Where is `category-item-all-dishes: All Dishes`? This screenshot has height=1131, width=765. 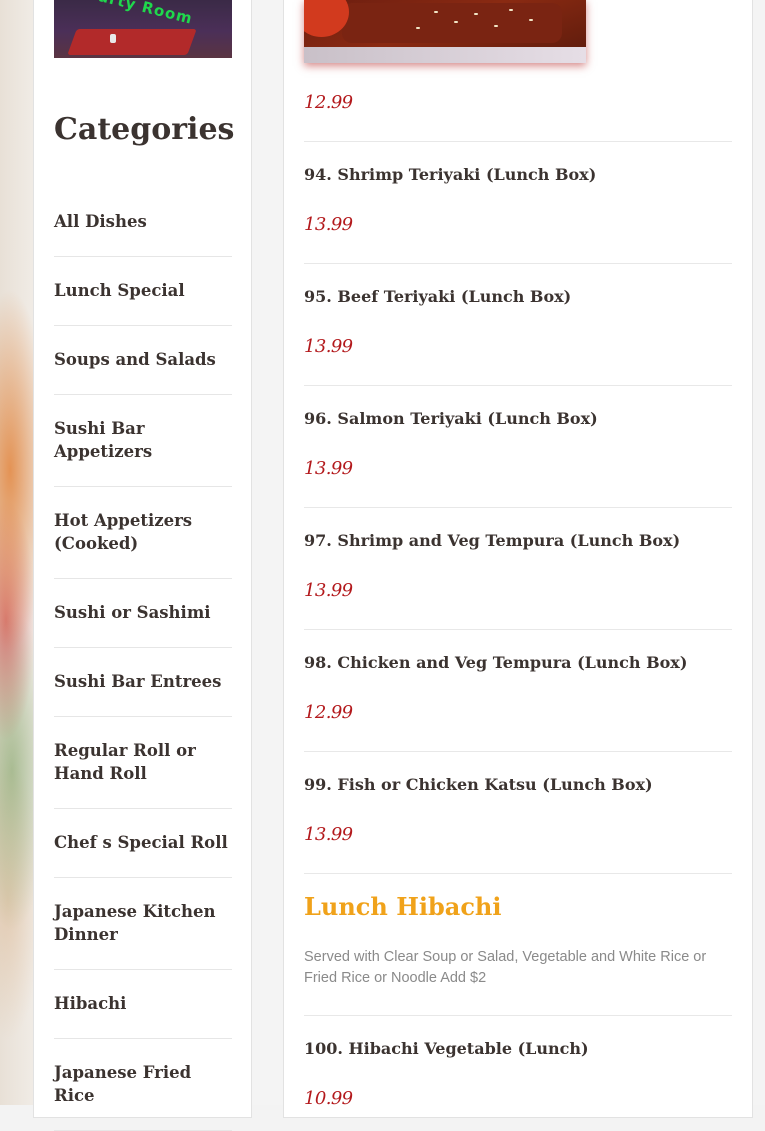 category-item-all-dishes: All Dishes is located at coordinates (143, 222).